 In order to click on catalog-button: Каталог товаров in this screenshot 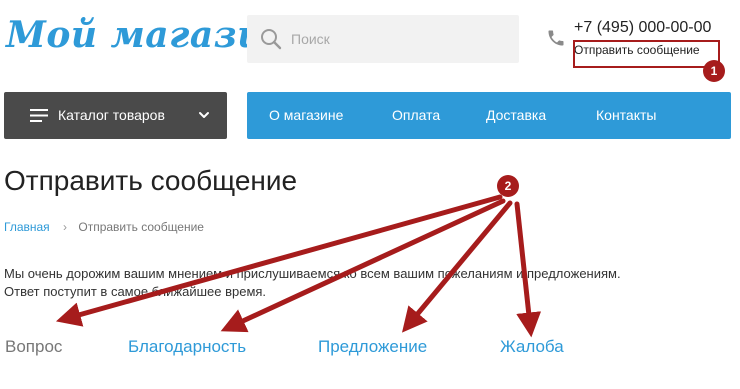, I will do `click(115, 115)`.